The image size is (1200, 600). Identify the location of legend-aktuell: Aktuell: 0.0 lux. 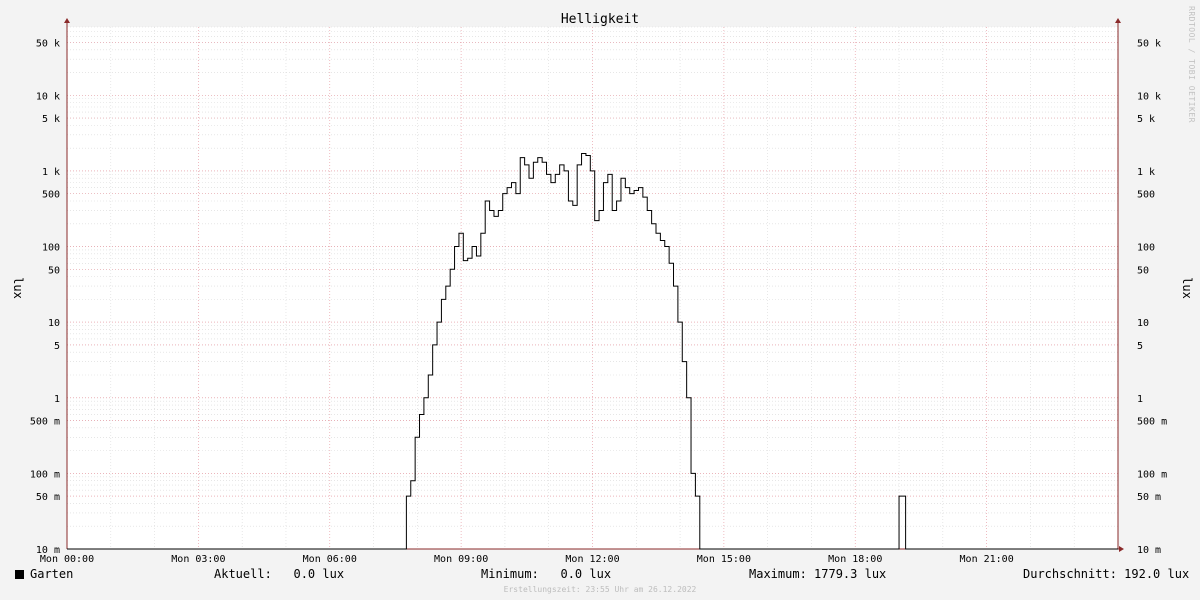
(279, 574).